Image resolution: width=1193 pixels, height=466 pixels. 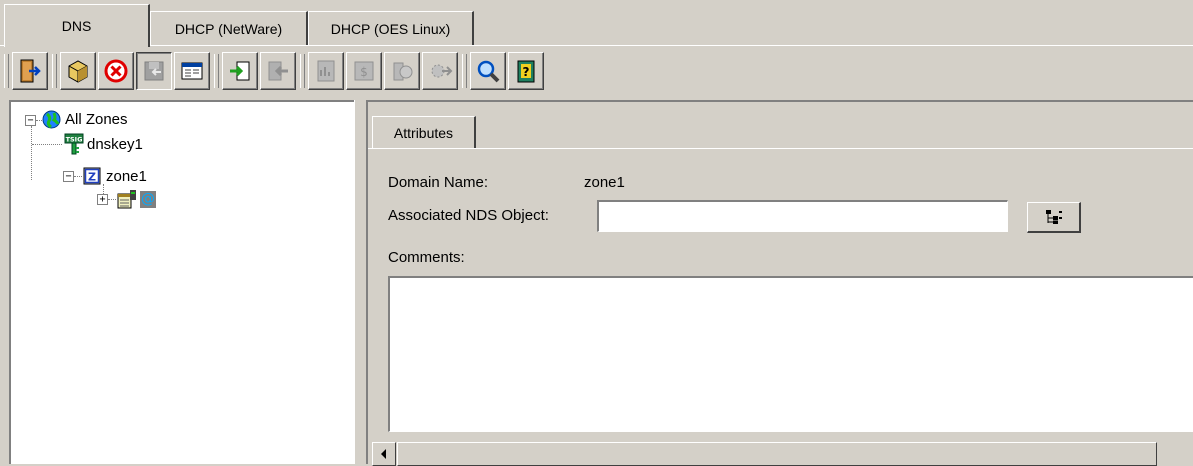 I want to click on start-server-icon, so click(x=403, y=71).